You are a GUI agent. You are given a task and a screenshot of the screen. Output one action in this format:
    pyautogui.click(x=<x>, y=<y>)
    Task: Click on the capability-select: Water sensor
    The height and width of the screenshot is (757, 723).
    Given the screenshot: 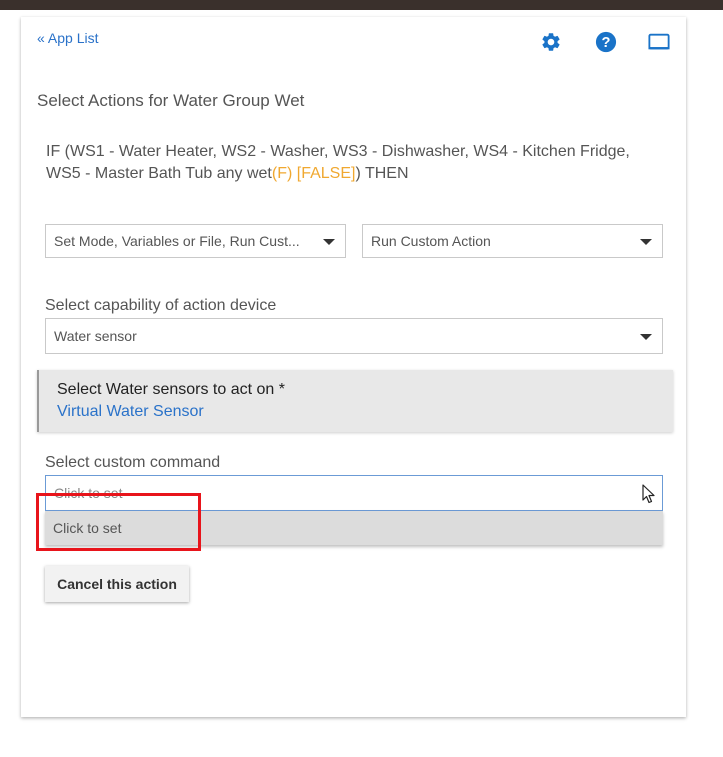 What is the action you would take?
    pyautogui.click(x=354, y=336)
    